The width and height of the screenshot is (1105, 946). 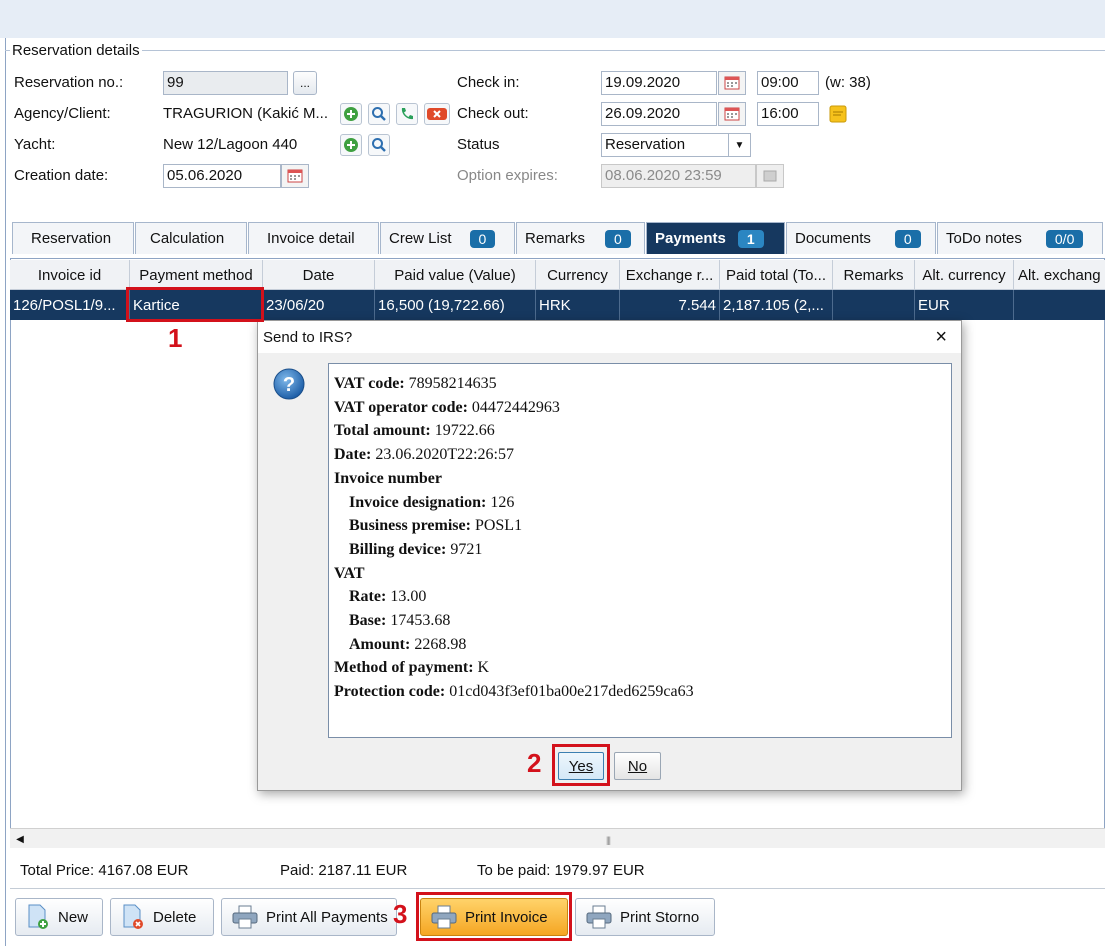 What do you see at coordinates (561, 870) in the screenshot?
I see `to-be-paid: To be paid: 1979.97 EUR` at bounding box center [561, 870].